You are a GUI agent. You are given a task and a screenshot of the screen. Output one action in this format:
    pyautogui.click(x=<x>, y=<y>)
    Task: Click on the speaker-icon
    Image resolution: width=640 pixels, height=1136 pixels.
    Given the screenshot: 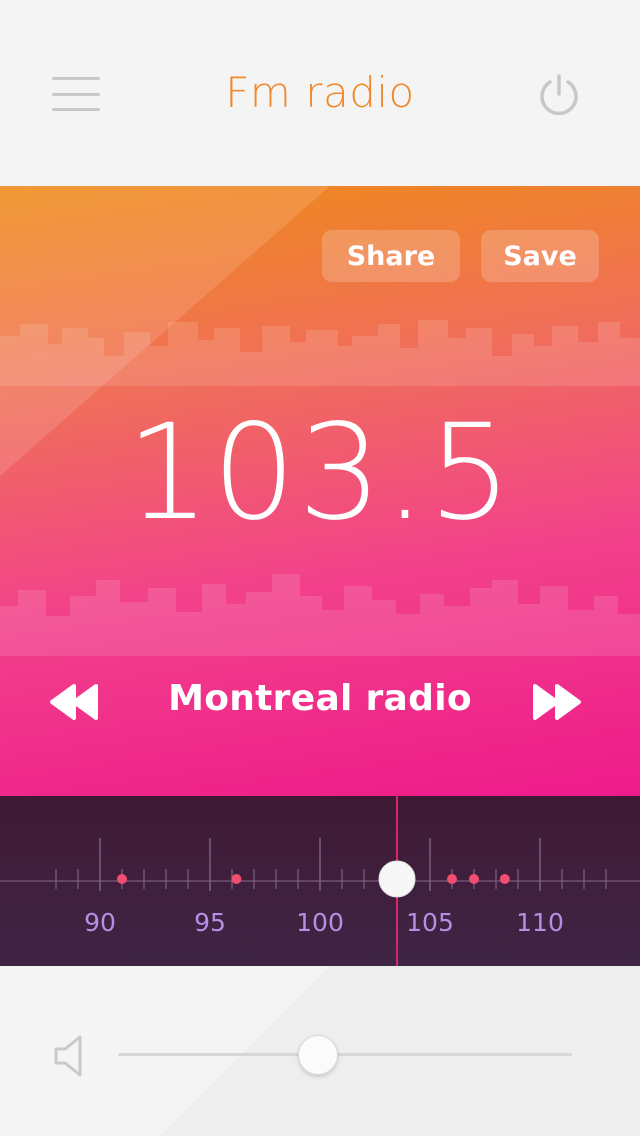 What is the action you would take?
    pyautogui.click(x=69, y=1056)
    